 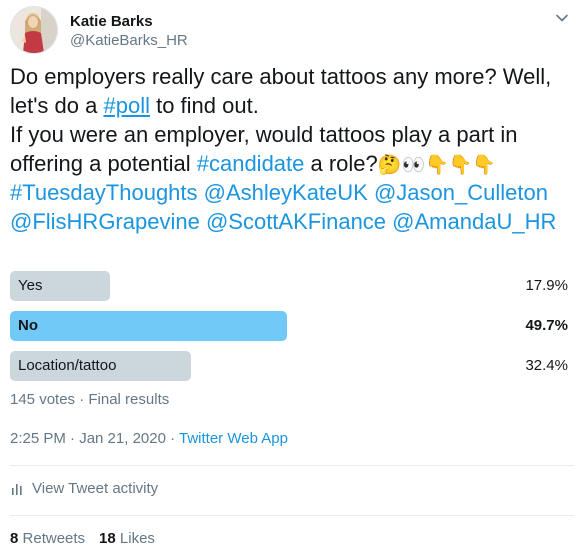 I want to click on user-handle: @KatieBarks_HR, so click(x=129, y=41).